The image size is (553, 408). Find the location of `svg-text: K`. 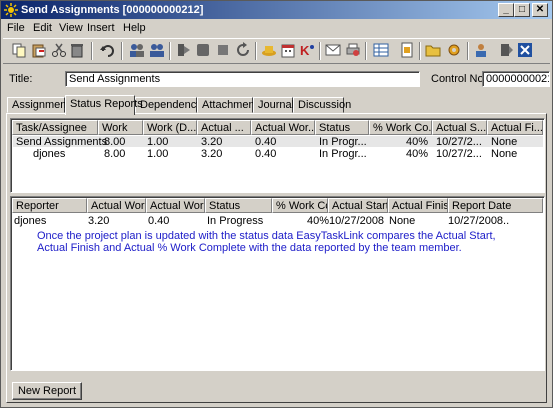

svg-text: K is located at coordinates (305, 50).